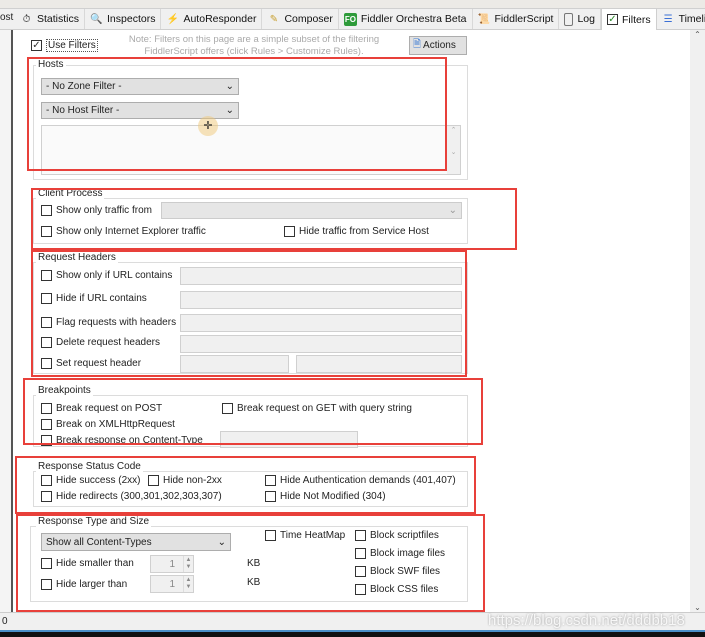  What do you see at coordinates (352, 4) in the screenshot?
I see `toolbar-strip` at bounding box center [352, 4].